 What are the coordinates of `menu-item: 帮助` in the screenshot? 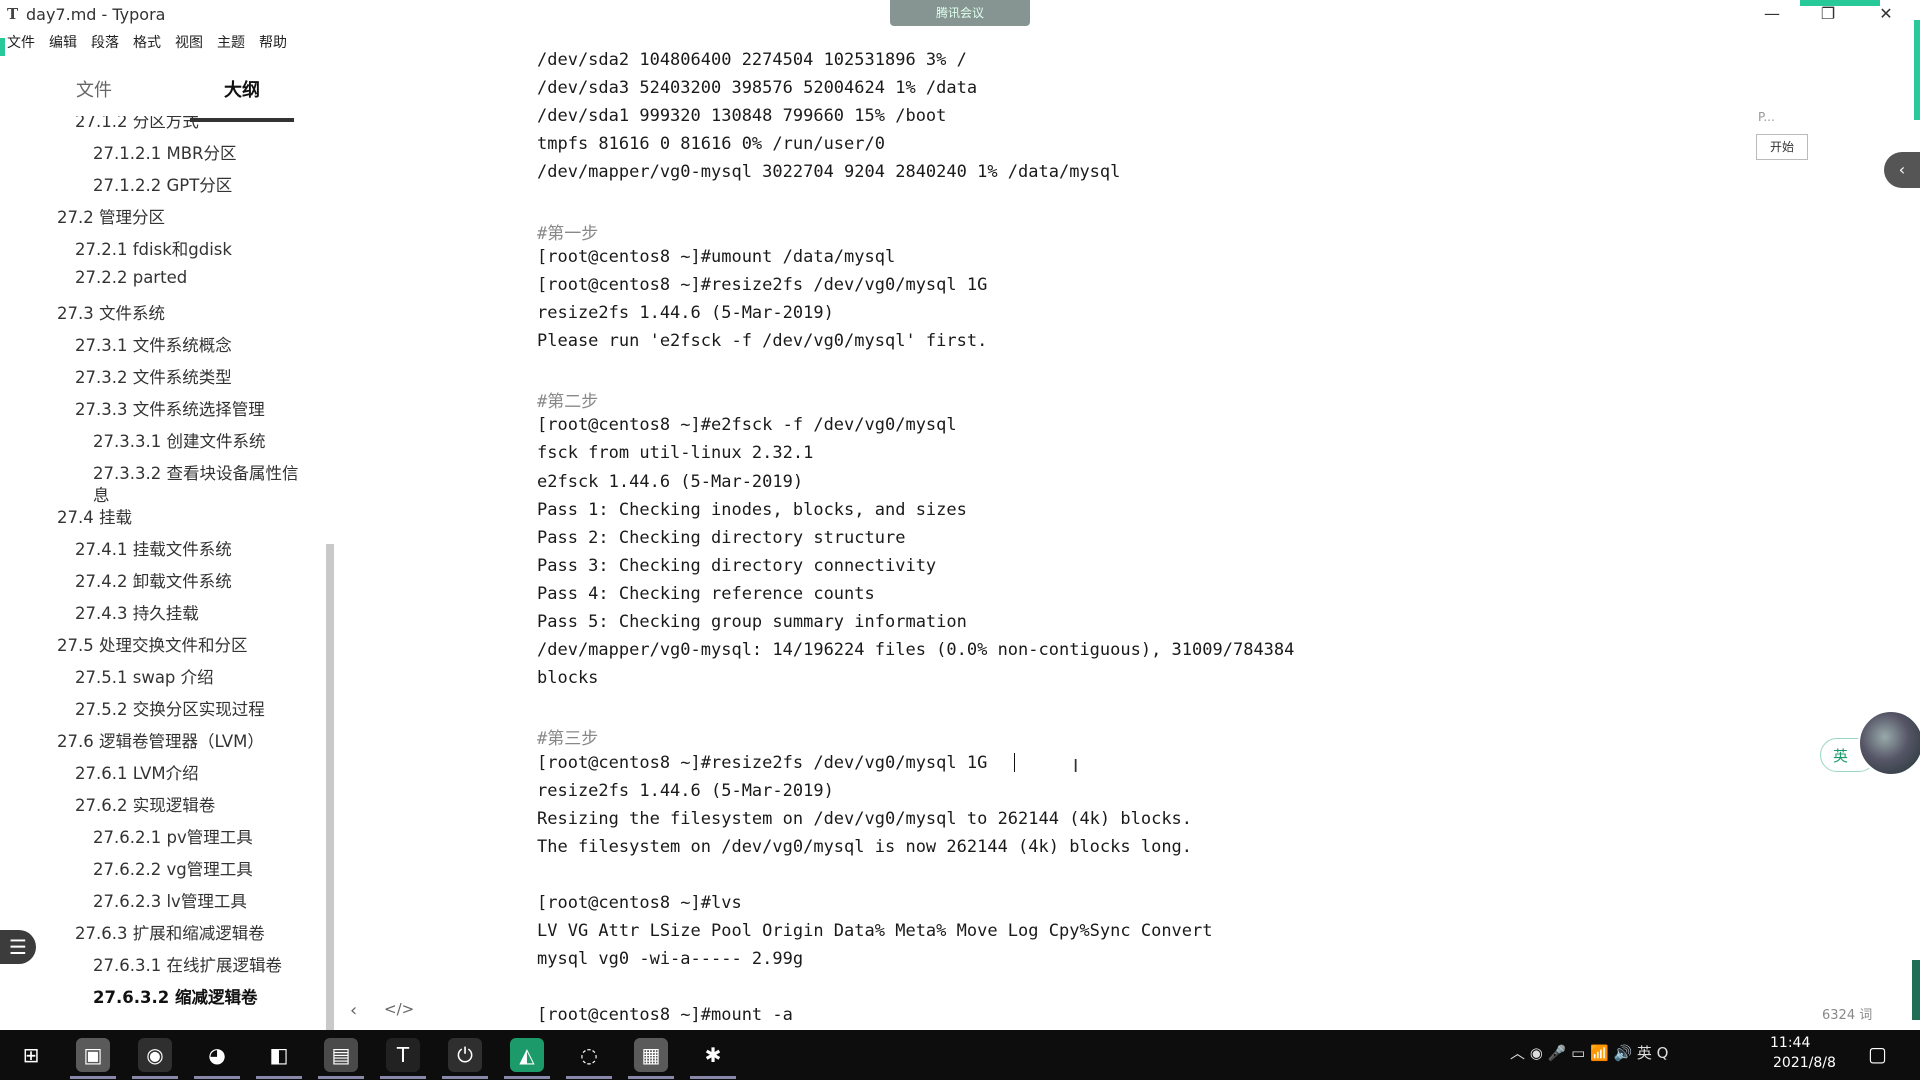 It's located at (273, 43).